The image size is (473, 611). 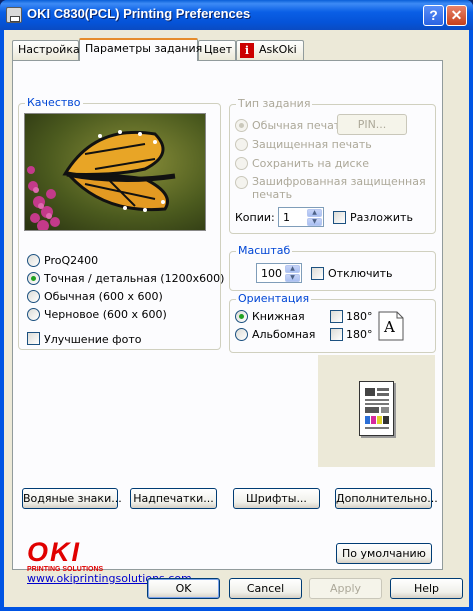 What do you see at coordinates (33, 278) in the screenshot?
I see `quality-fine-radio` at bounding box center [33, 278].